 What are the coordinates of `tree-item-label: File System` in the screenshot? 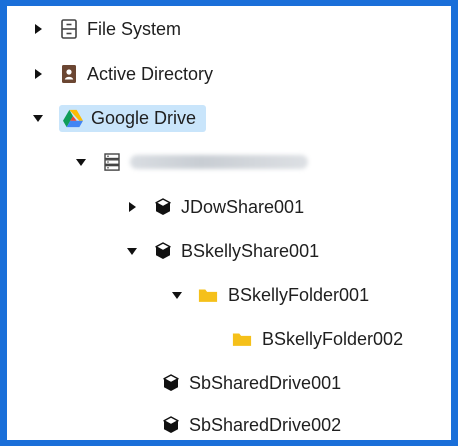 It's located at (134, 28).